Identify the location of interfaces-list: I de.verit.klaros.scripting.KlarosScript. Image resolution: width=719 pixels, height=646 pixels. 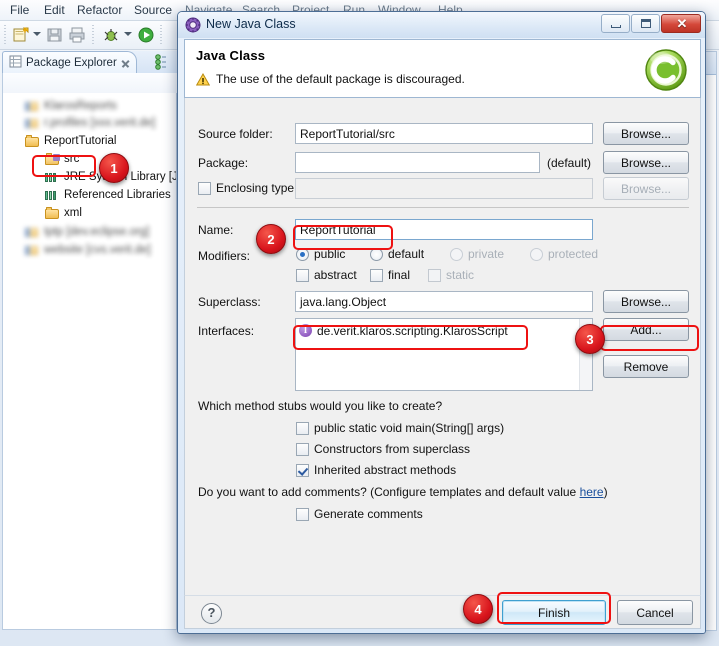
(444, 354).